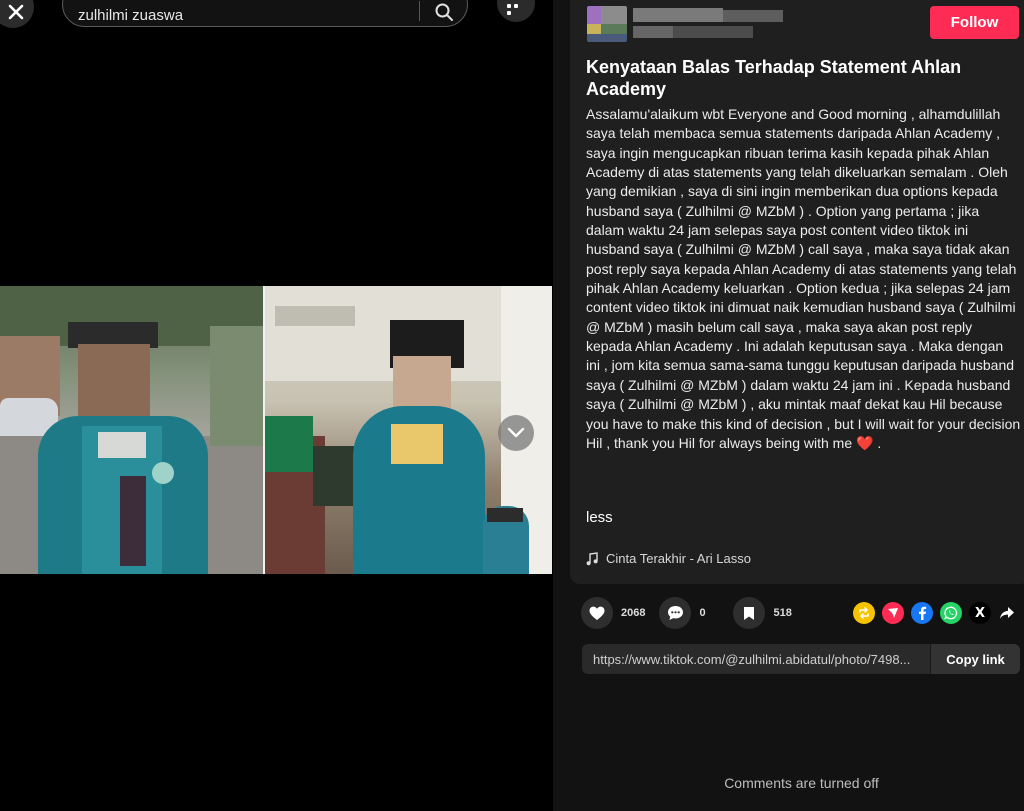 This screenshot has width=1024, height=811. Describe the element at coordinates (702, 613) in the screenshot. I see `comment-count: 0` at that location.